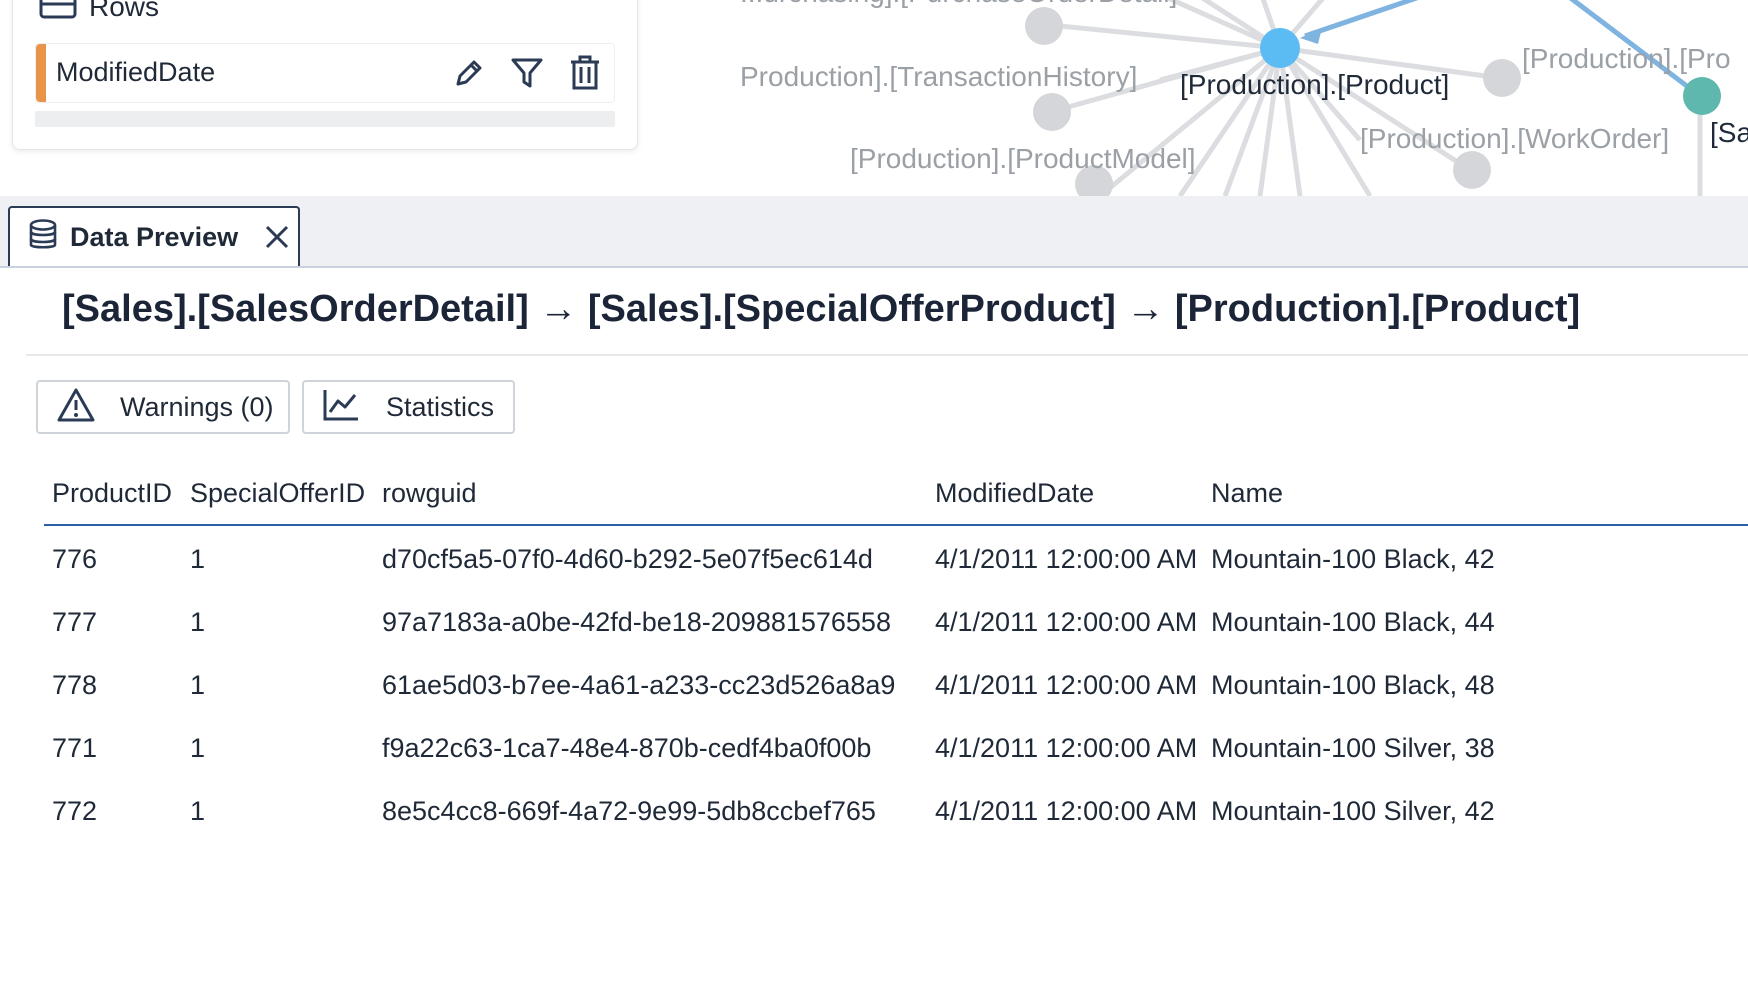  Describe the element at coordinates (1626, 58) in the screenshot. I see `graph-label: [Production].[Pro` at that location.